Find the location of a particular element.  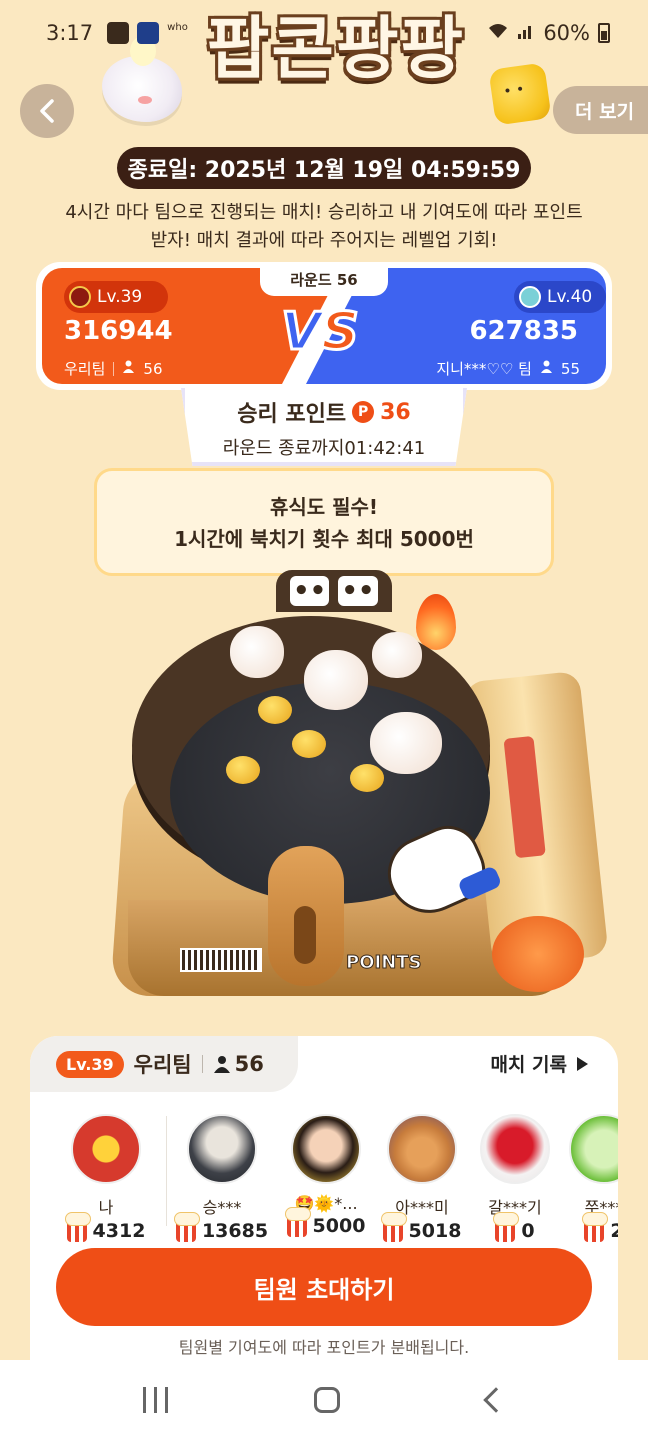

my-team-level: Lv.39 is located at coordinates (116, 297).